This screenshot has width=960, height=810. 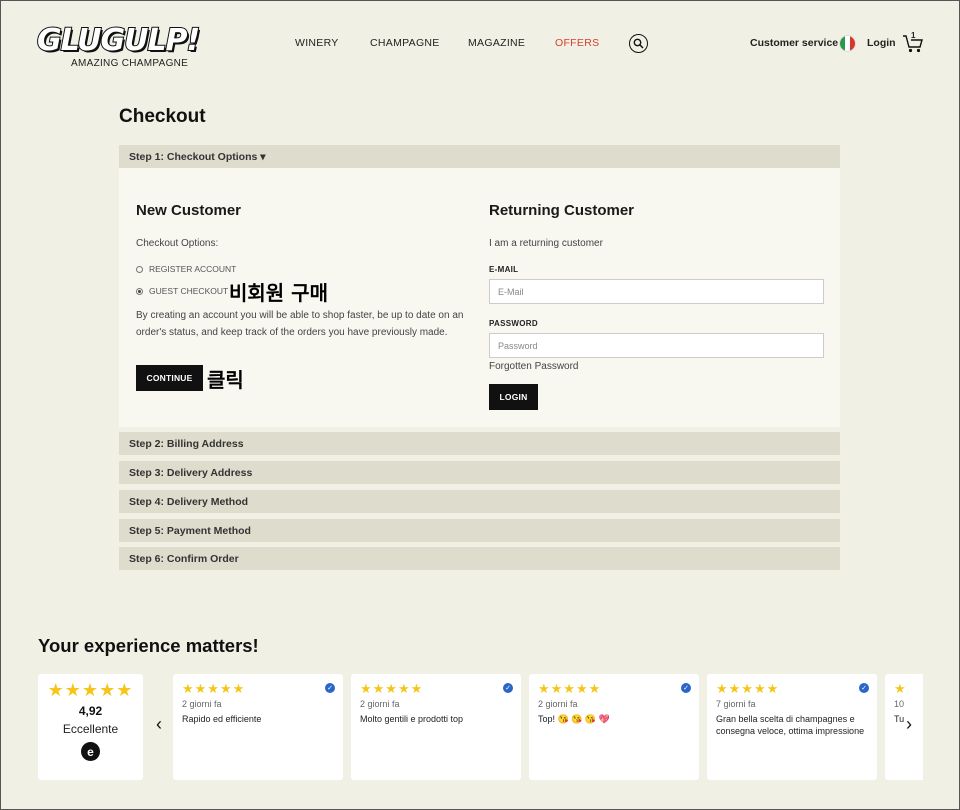 What do you see at coordinates (736, 704) in the screenshot?
I see `review-time: 7 giorni fa` at bounding box center [736, 704].